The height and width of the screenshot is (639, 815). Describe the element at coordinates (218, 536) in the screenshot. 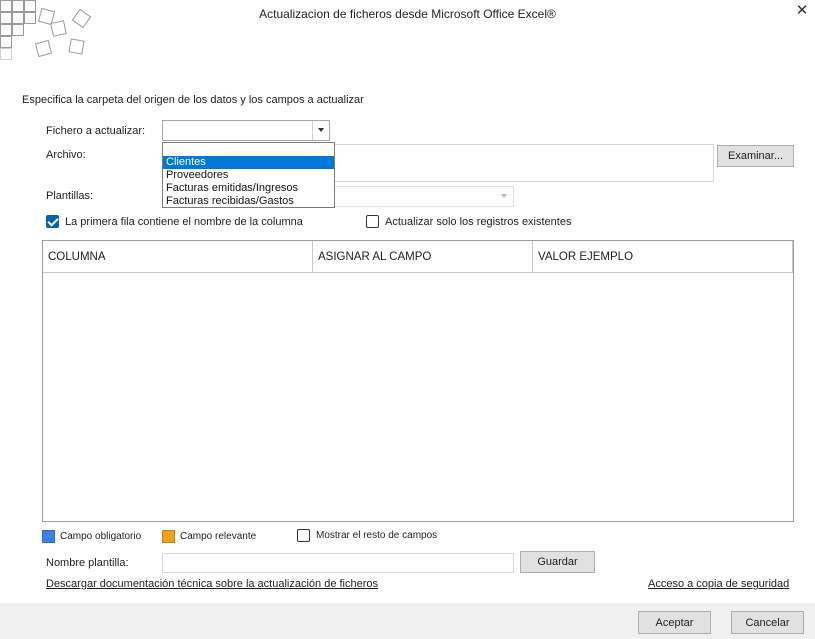

I see `campo-relevante-label: Campo relevante` at that location.